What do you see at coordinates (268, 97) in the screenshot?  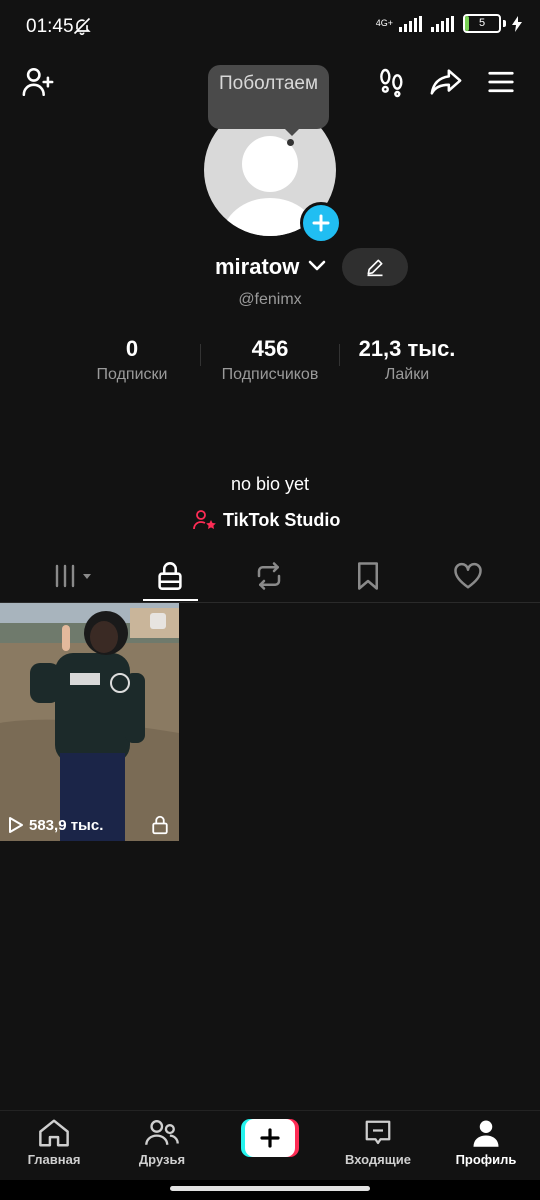 I see `chat-tooltip: Поболтаем` at bounding box center [268, 97].